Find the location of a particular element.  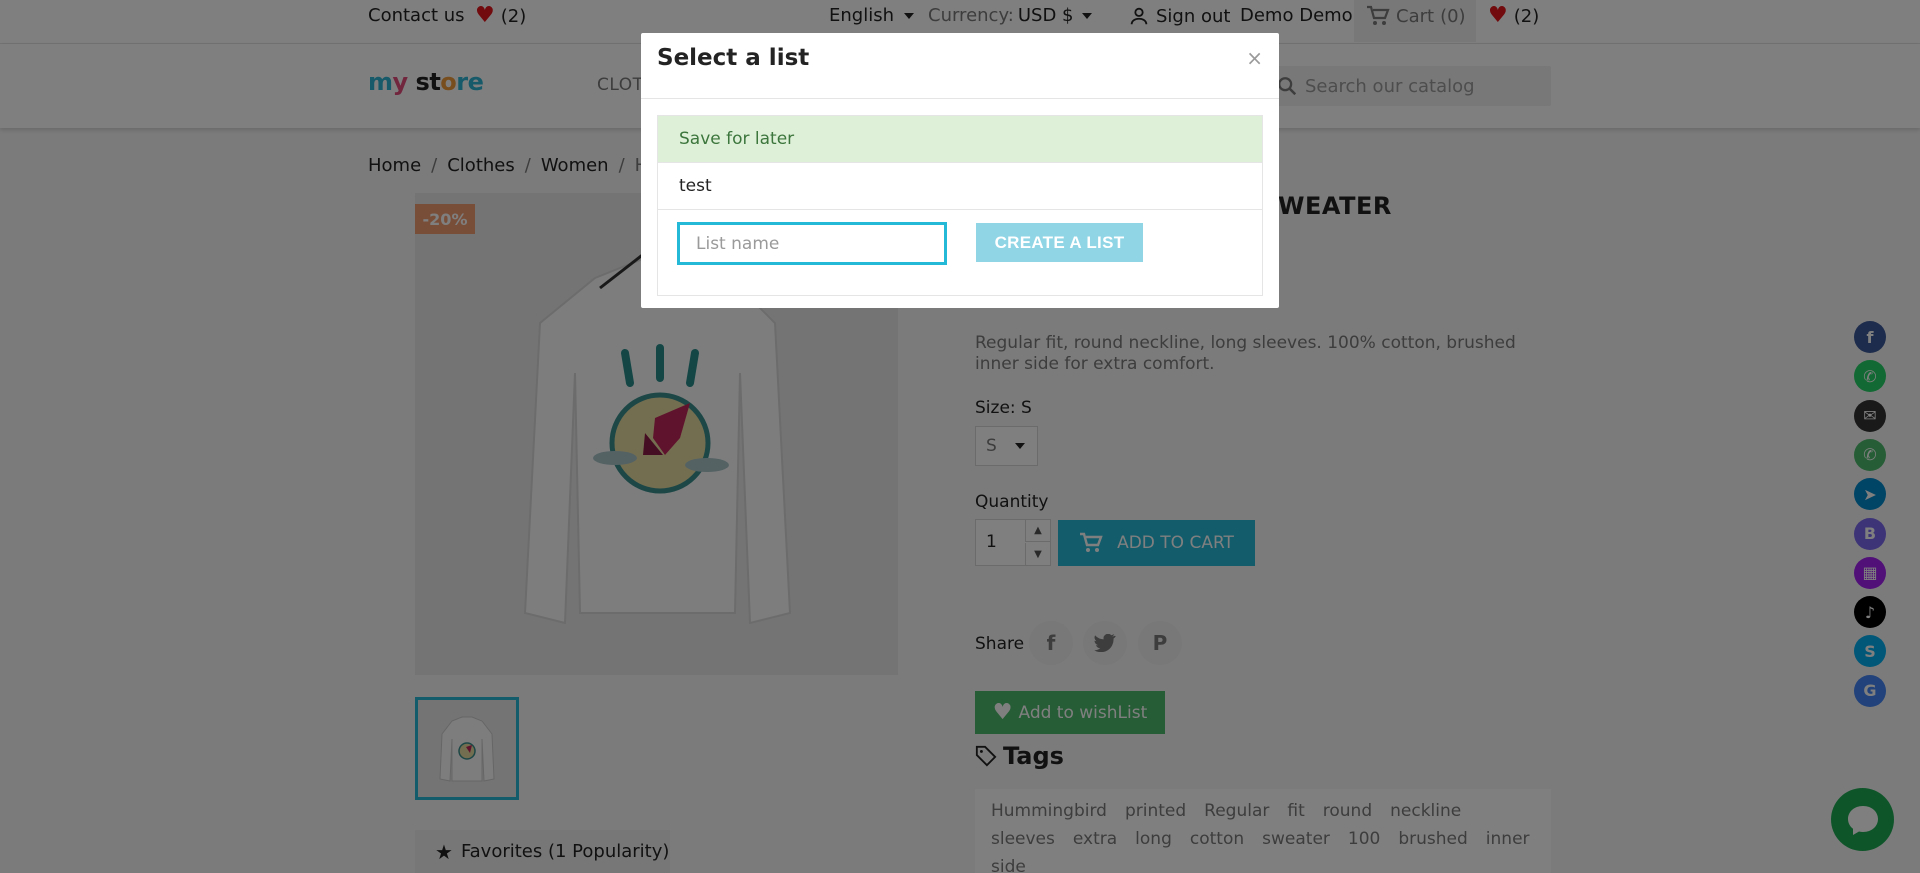

close-icon: × is located at coordinates (1254, 58).